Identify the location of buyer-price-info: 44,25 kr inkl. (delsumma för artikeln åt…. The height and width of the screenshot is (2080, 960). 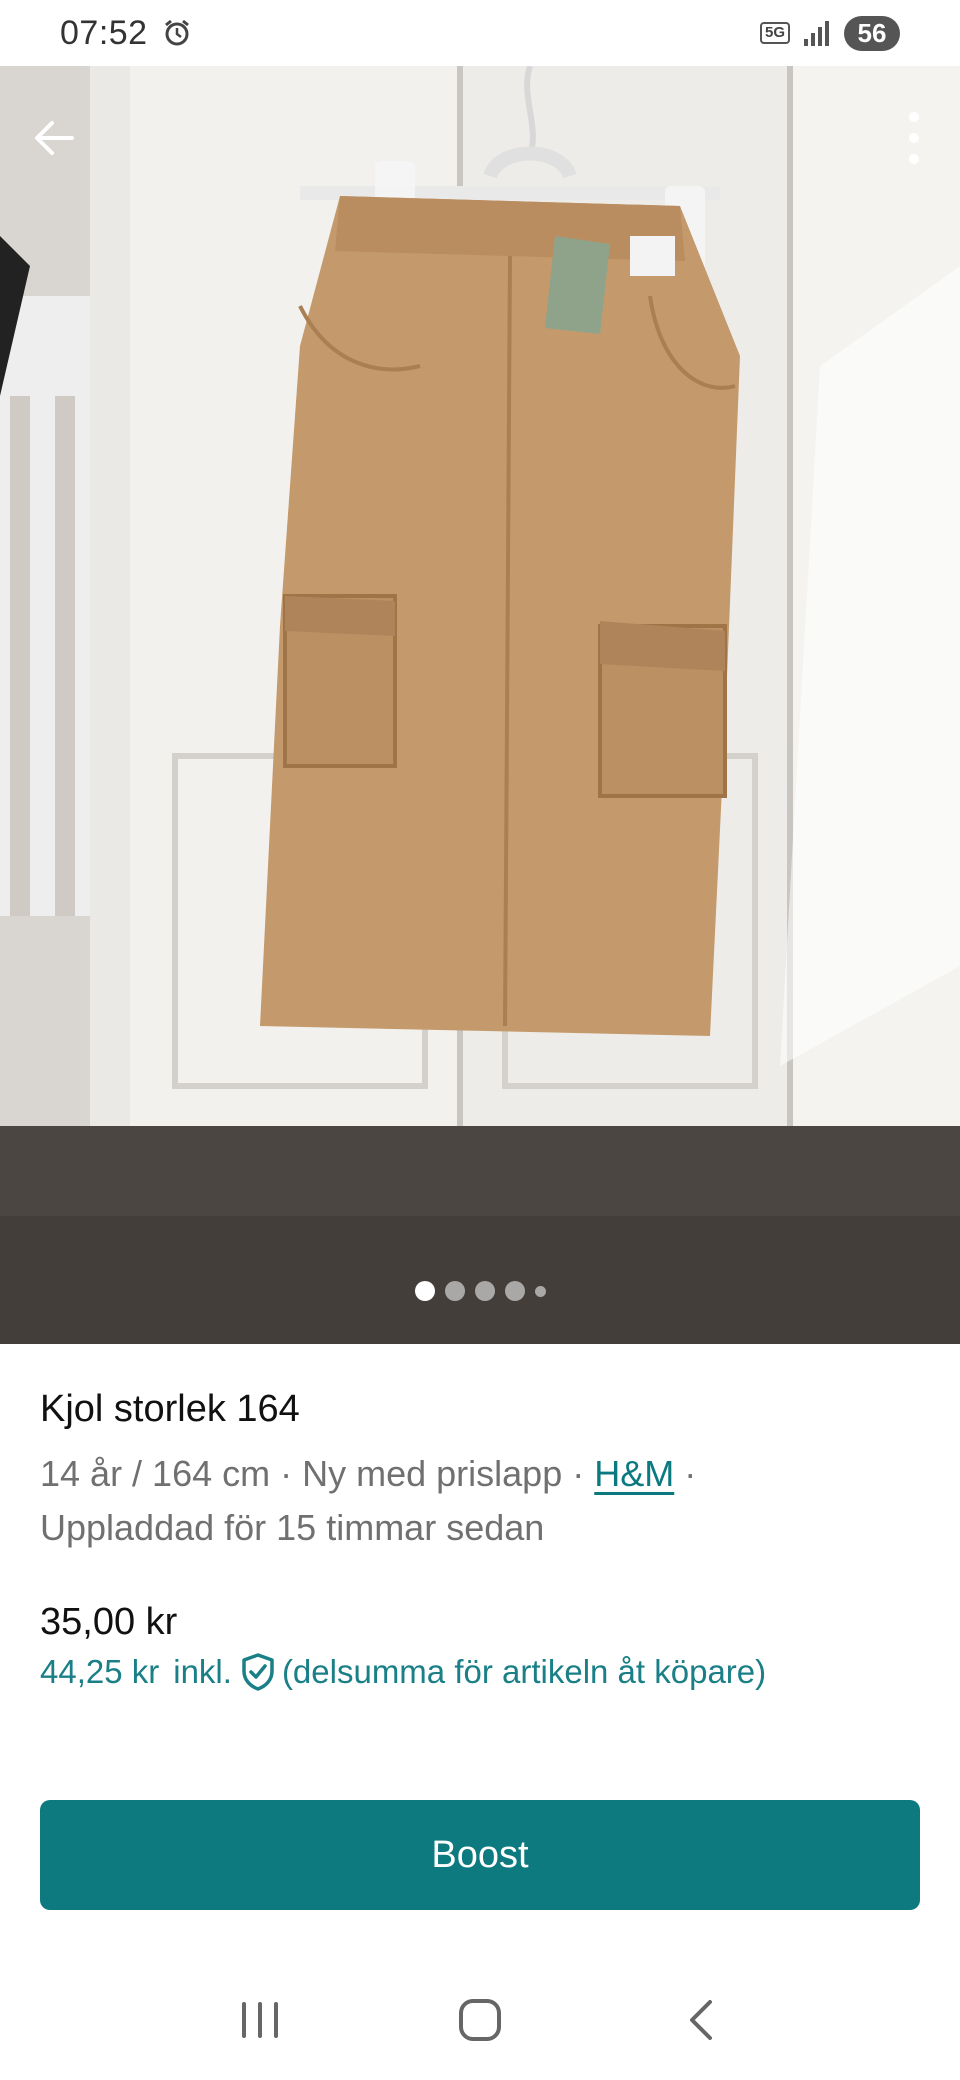
(480, 1672).